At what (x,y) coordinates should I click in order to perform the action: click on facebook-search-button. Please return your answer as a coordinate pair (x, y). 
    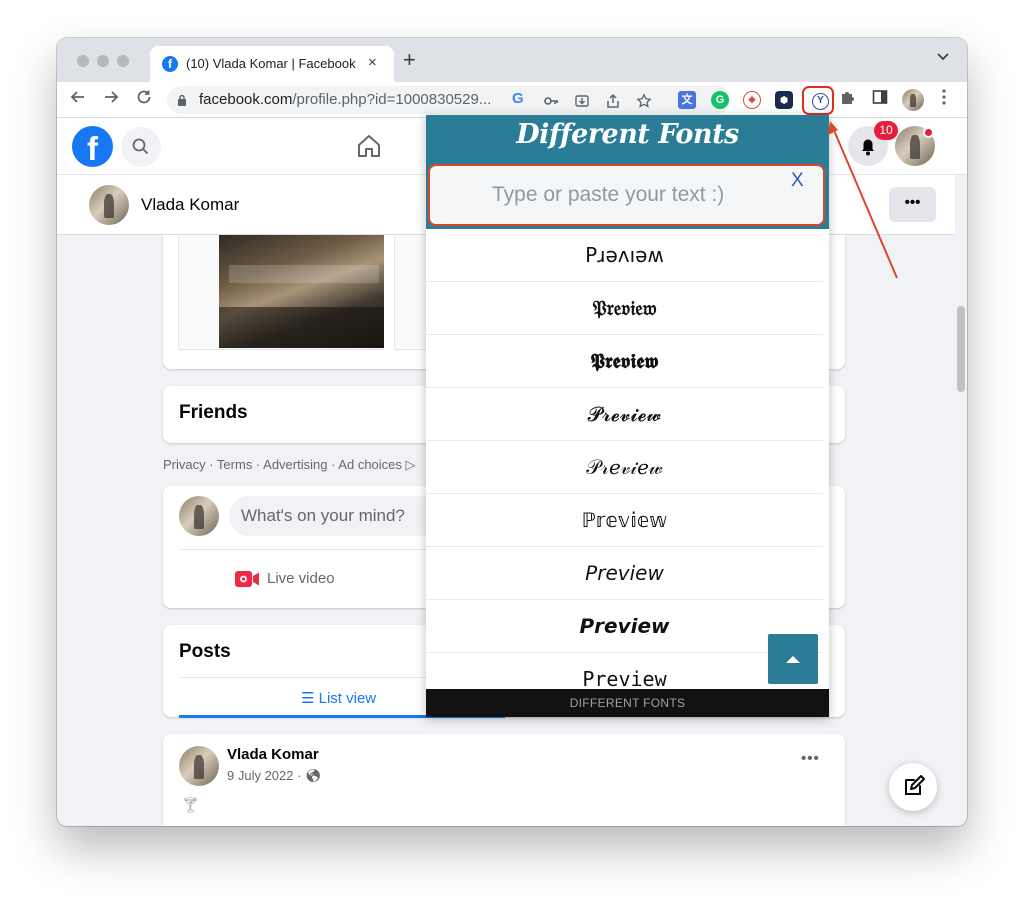
    Looking at the image, I should click on (141, 147).